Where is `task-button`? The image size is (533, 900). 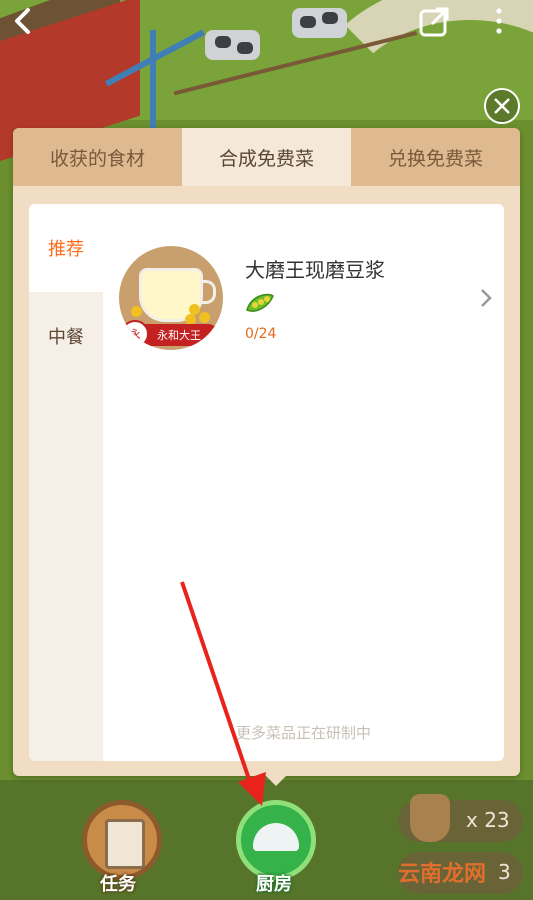
task-button is located at coordinates (122, 840).